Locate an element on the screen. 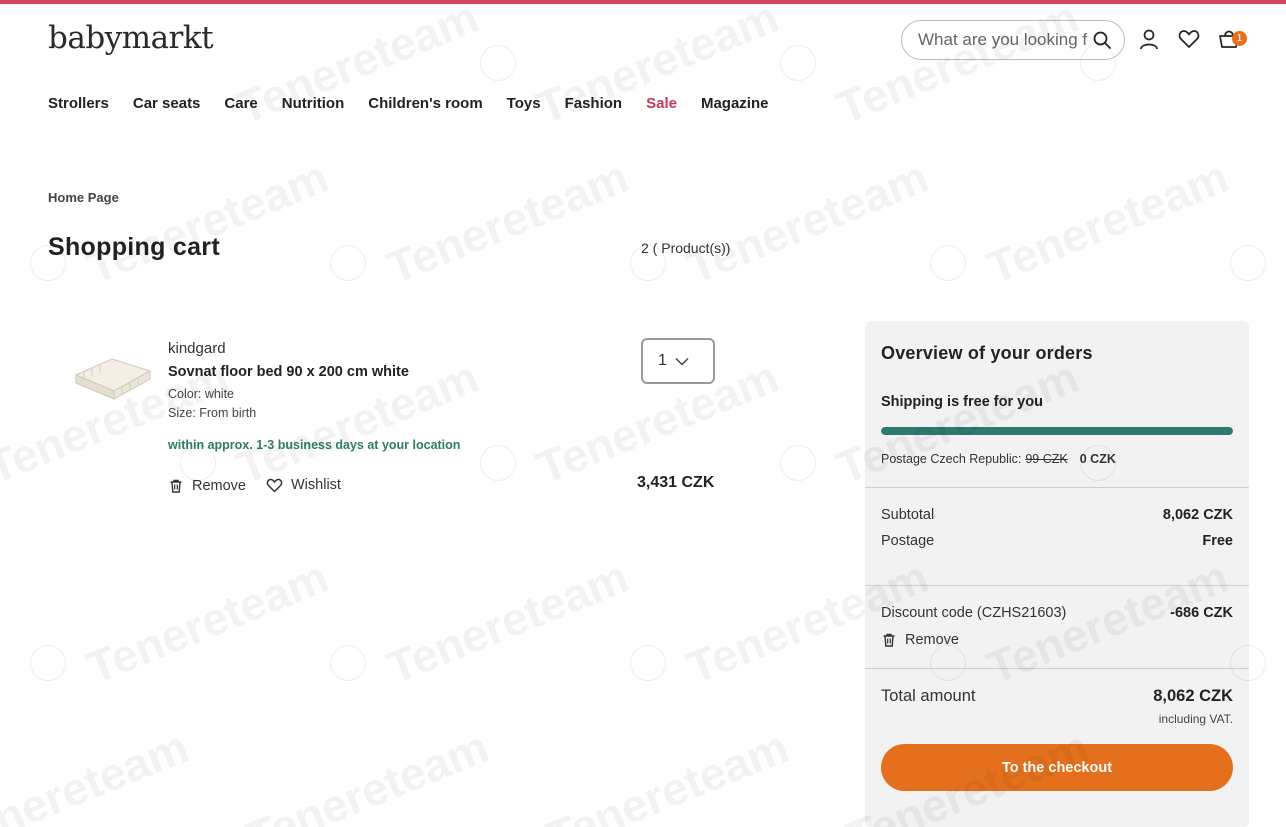  remove-item-button: Remove is located at coordinates (207, 486).